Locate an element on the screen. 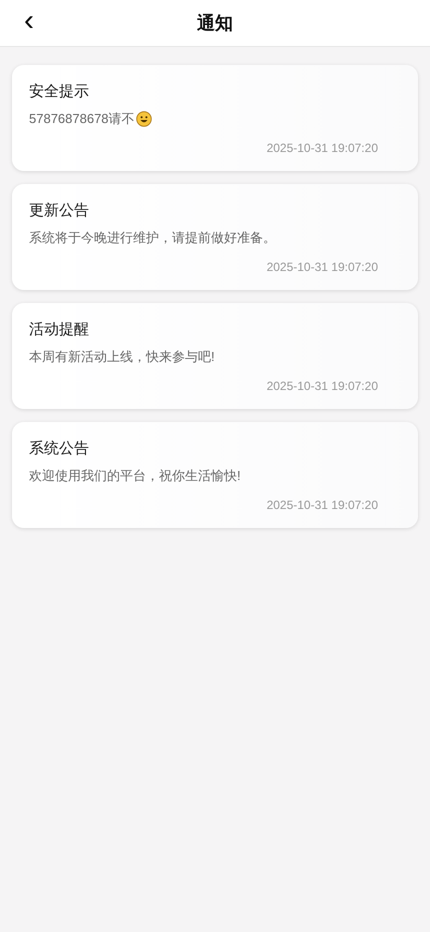 The height and width of the screenshot is (932, 430). notification-card: 更新公告 系统将于今晚进行维护，请提前做好准备。 2025-10-31 19:07:20 is located at coordinates (215, 237).